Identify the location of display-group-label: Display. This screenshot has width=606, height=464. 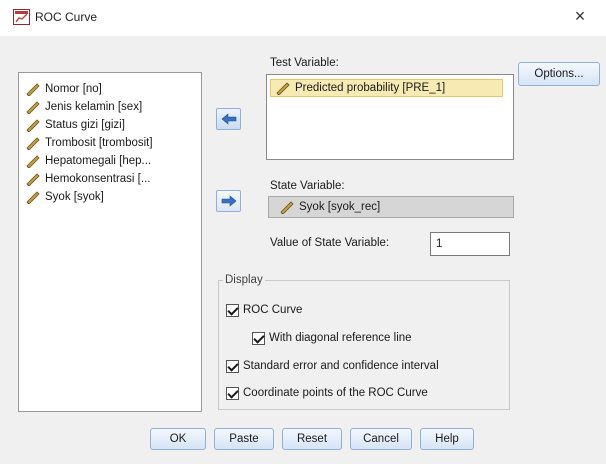
(244, 280).